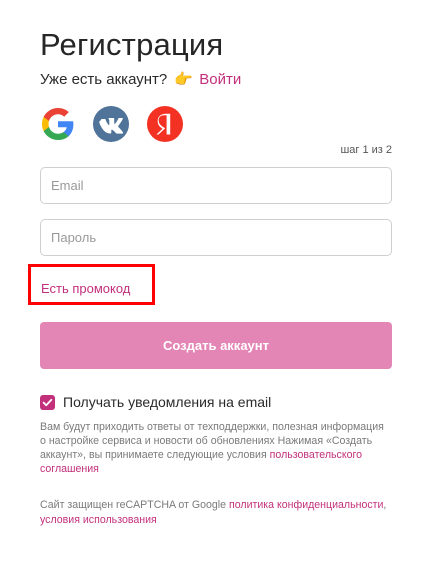 The height and width of the screenshot is (575, 431). I want to click on email-field, so click(216, 185).